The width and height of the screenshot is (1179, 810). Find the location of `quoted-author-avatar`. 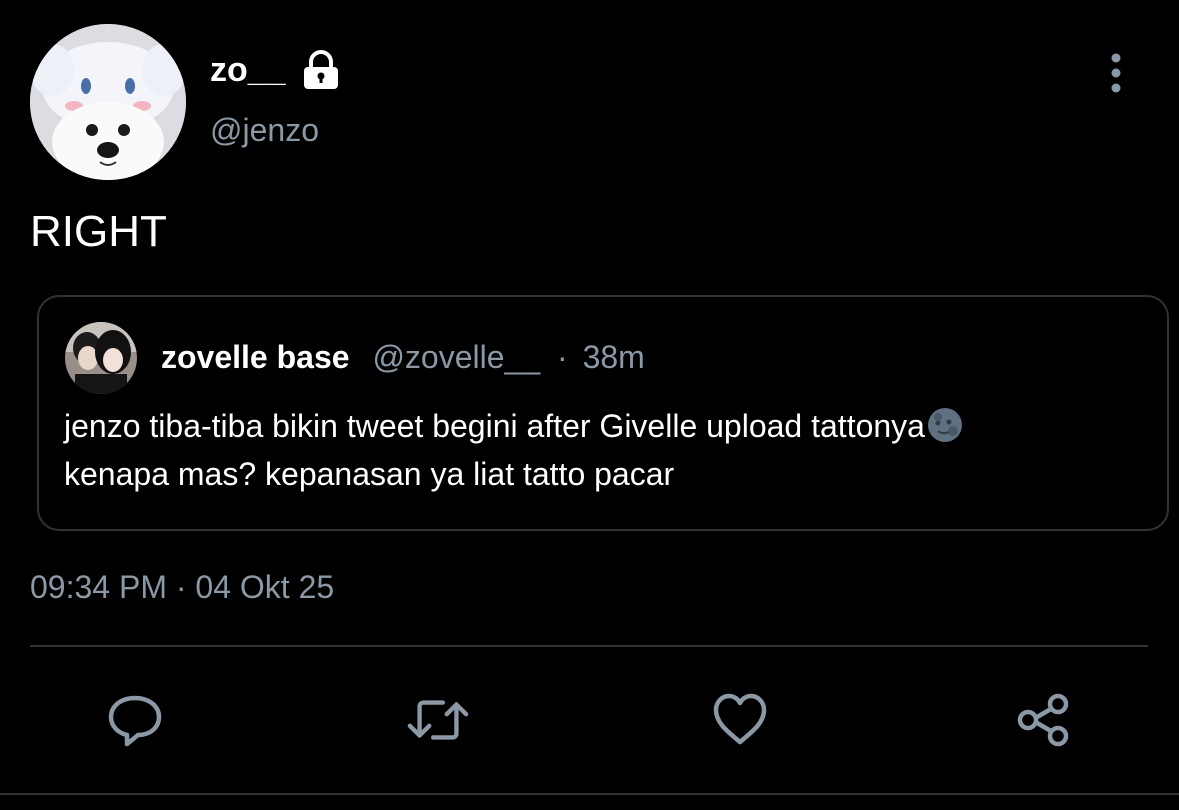

quoted-author-avatar is located at coordinates (101, 358).